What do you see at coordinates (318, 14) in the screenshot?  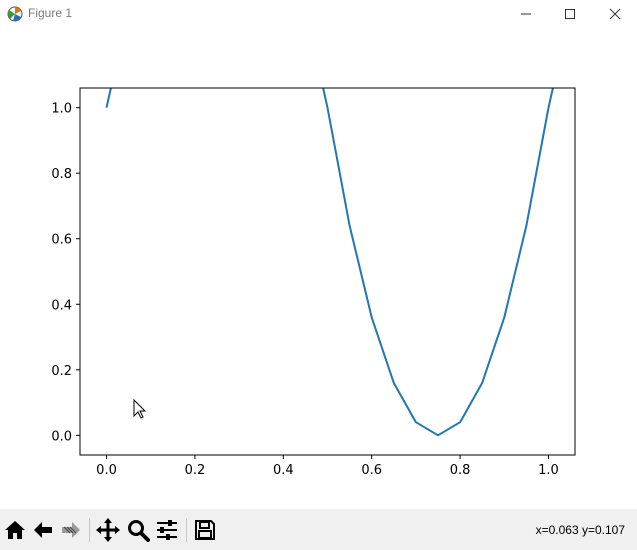 I see `title-bar: Figure 1` at bounding box center [318, 14].